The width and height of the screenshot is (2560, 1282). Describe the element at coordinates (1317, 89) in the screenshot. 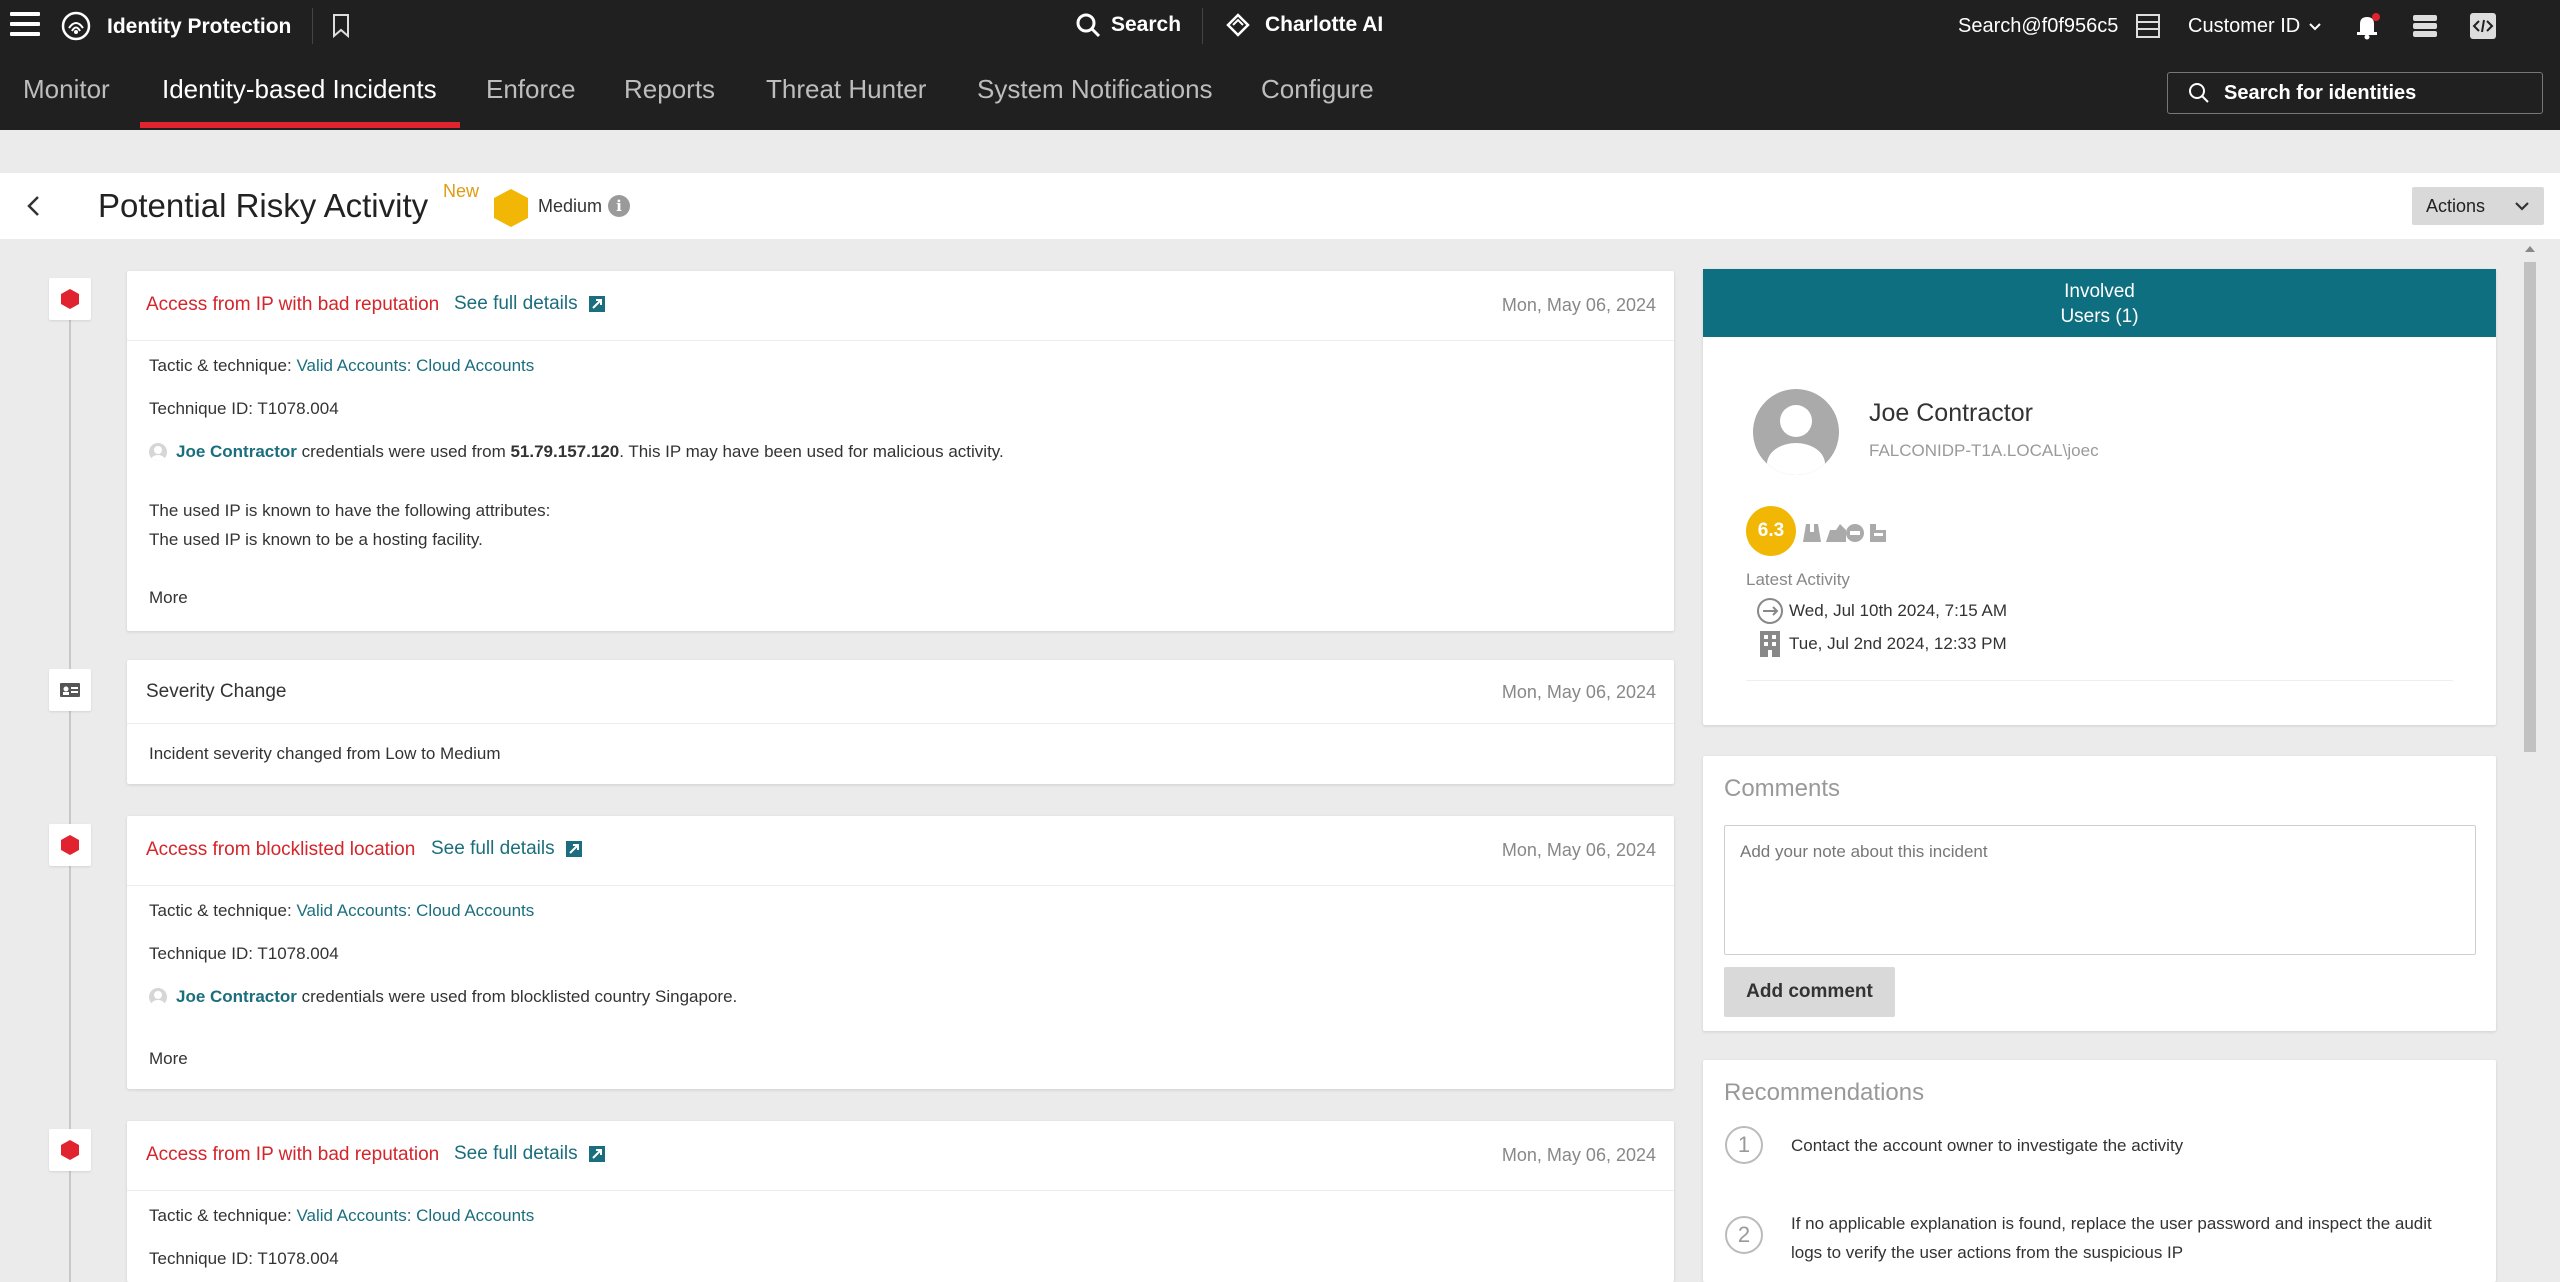

I see `tab-configure: Configure` at that location.